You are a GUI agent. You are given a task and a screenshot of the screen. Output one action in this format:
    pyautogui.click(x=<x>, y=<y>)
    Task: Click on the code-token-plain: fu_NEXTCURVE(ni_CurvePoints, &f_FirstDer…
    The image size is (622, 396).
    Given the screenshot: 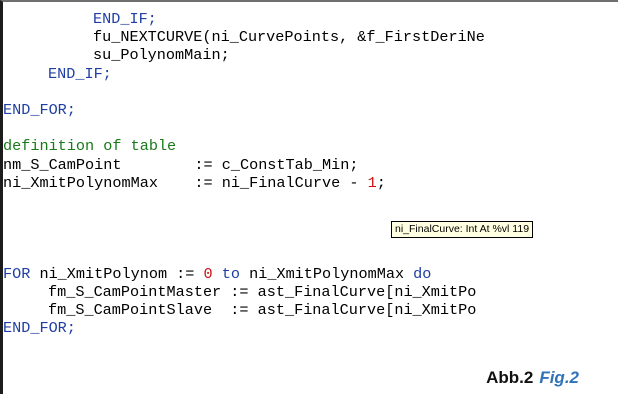 What is the action you would take?
    pyautogui.click(x=289, y=37)
    